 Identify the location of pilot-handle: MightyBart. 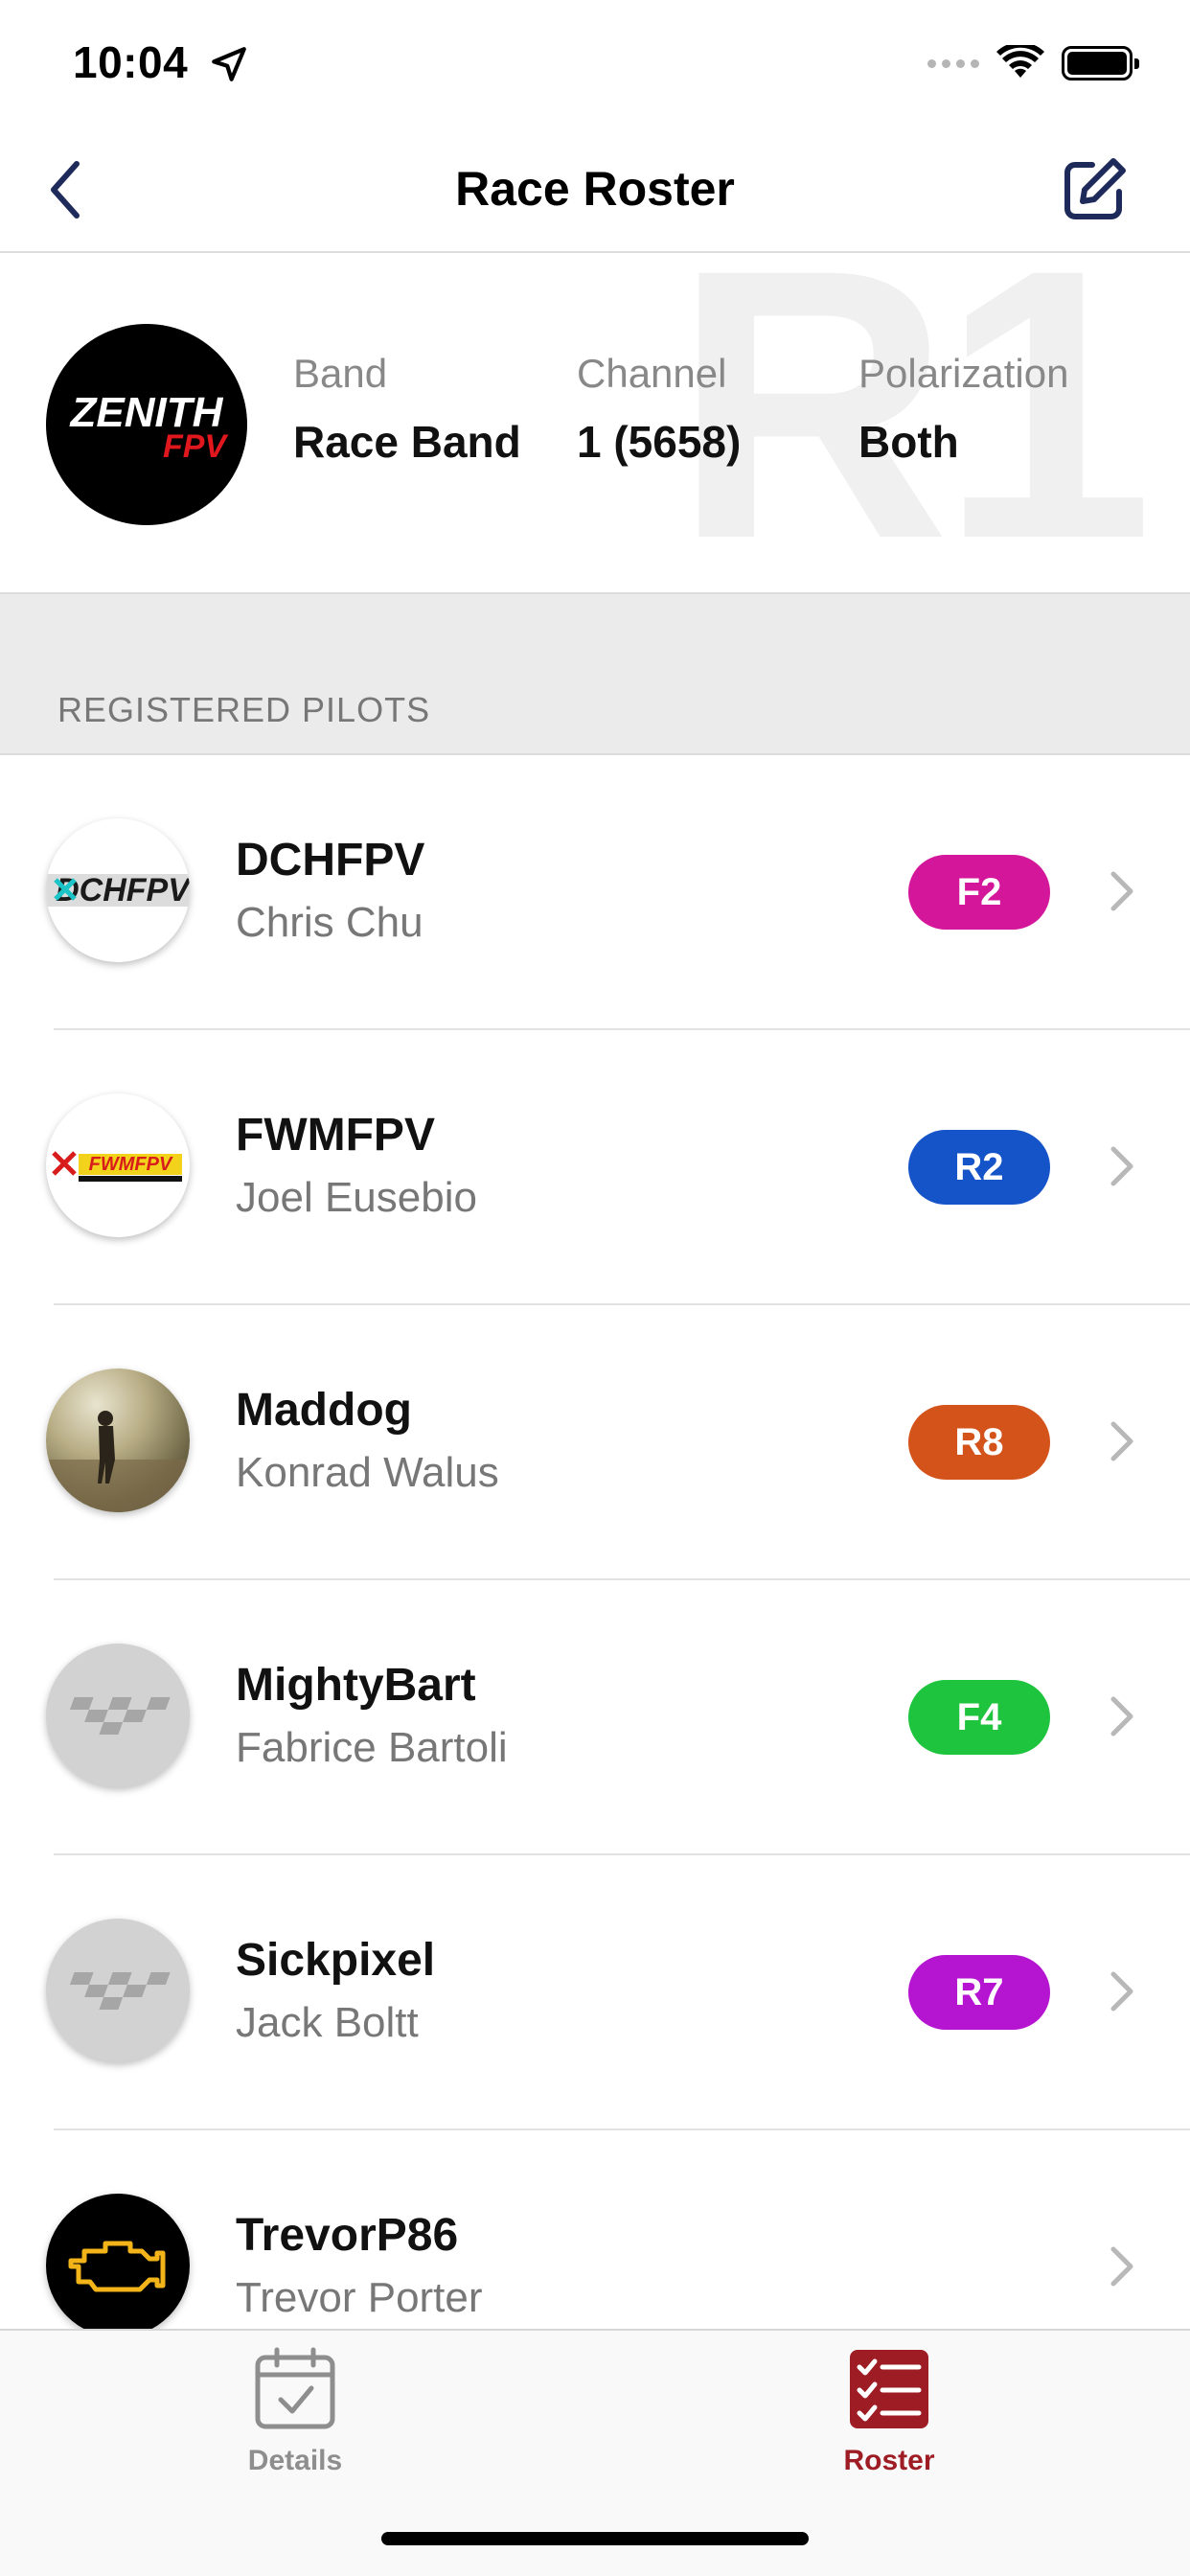
(356, 1685).